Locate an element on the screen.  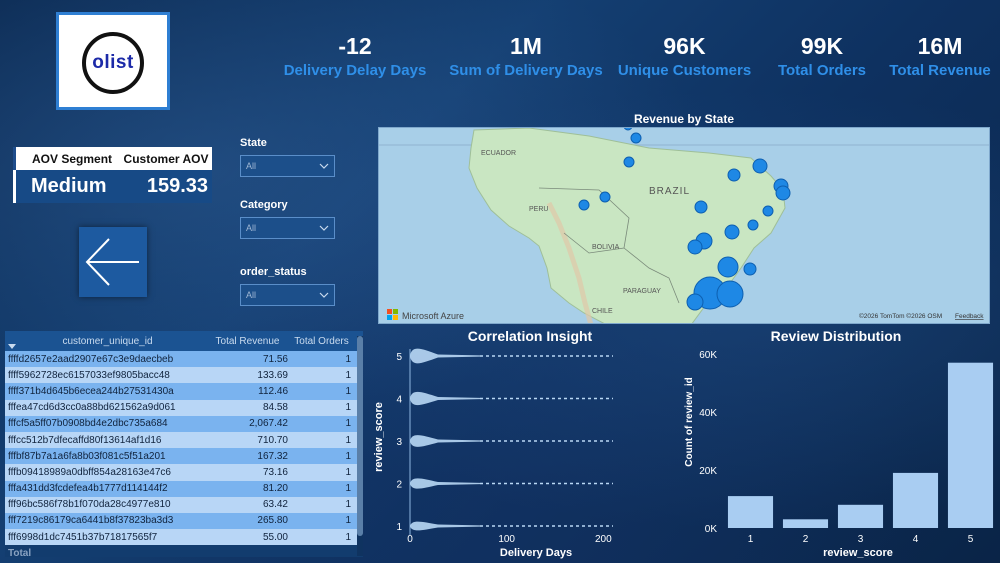
bar-xlabel: review_score is located at coordinates (858, 553).